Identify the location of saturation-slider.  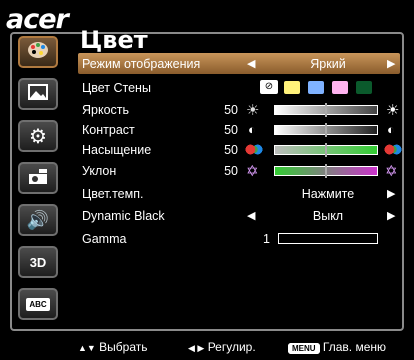
(326, 149).